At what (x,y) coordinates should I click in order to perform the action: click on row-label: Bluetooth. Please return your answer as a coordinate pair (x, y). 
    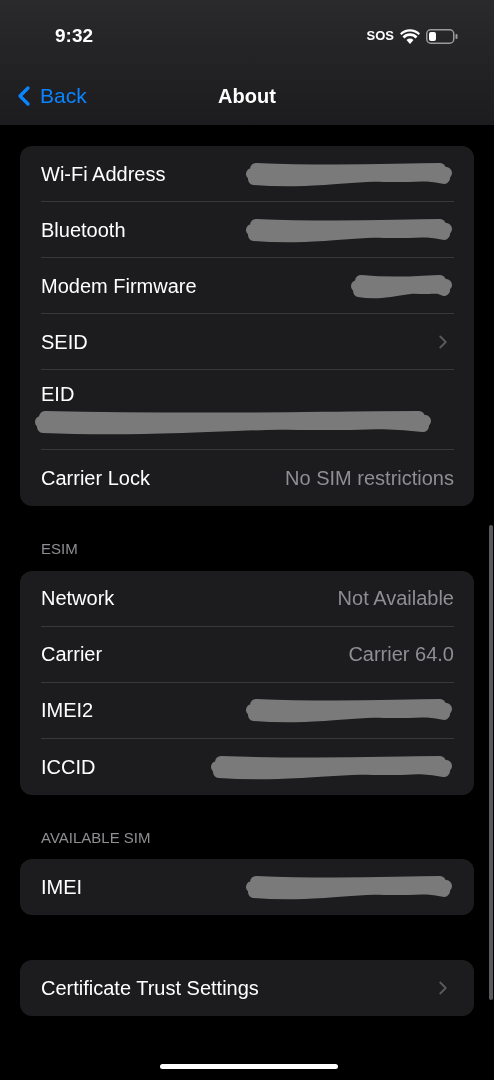
    Looking at the image, I should click on (83, 230).